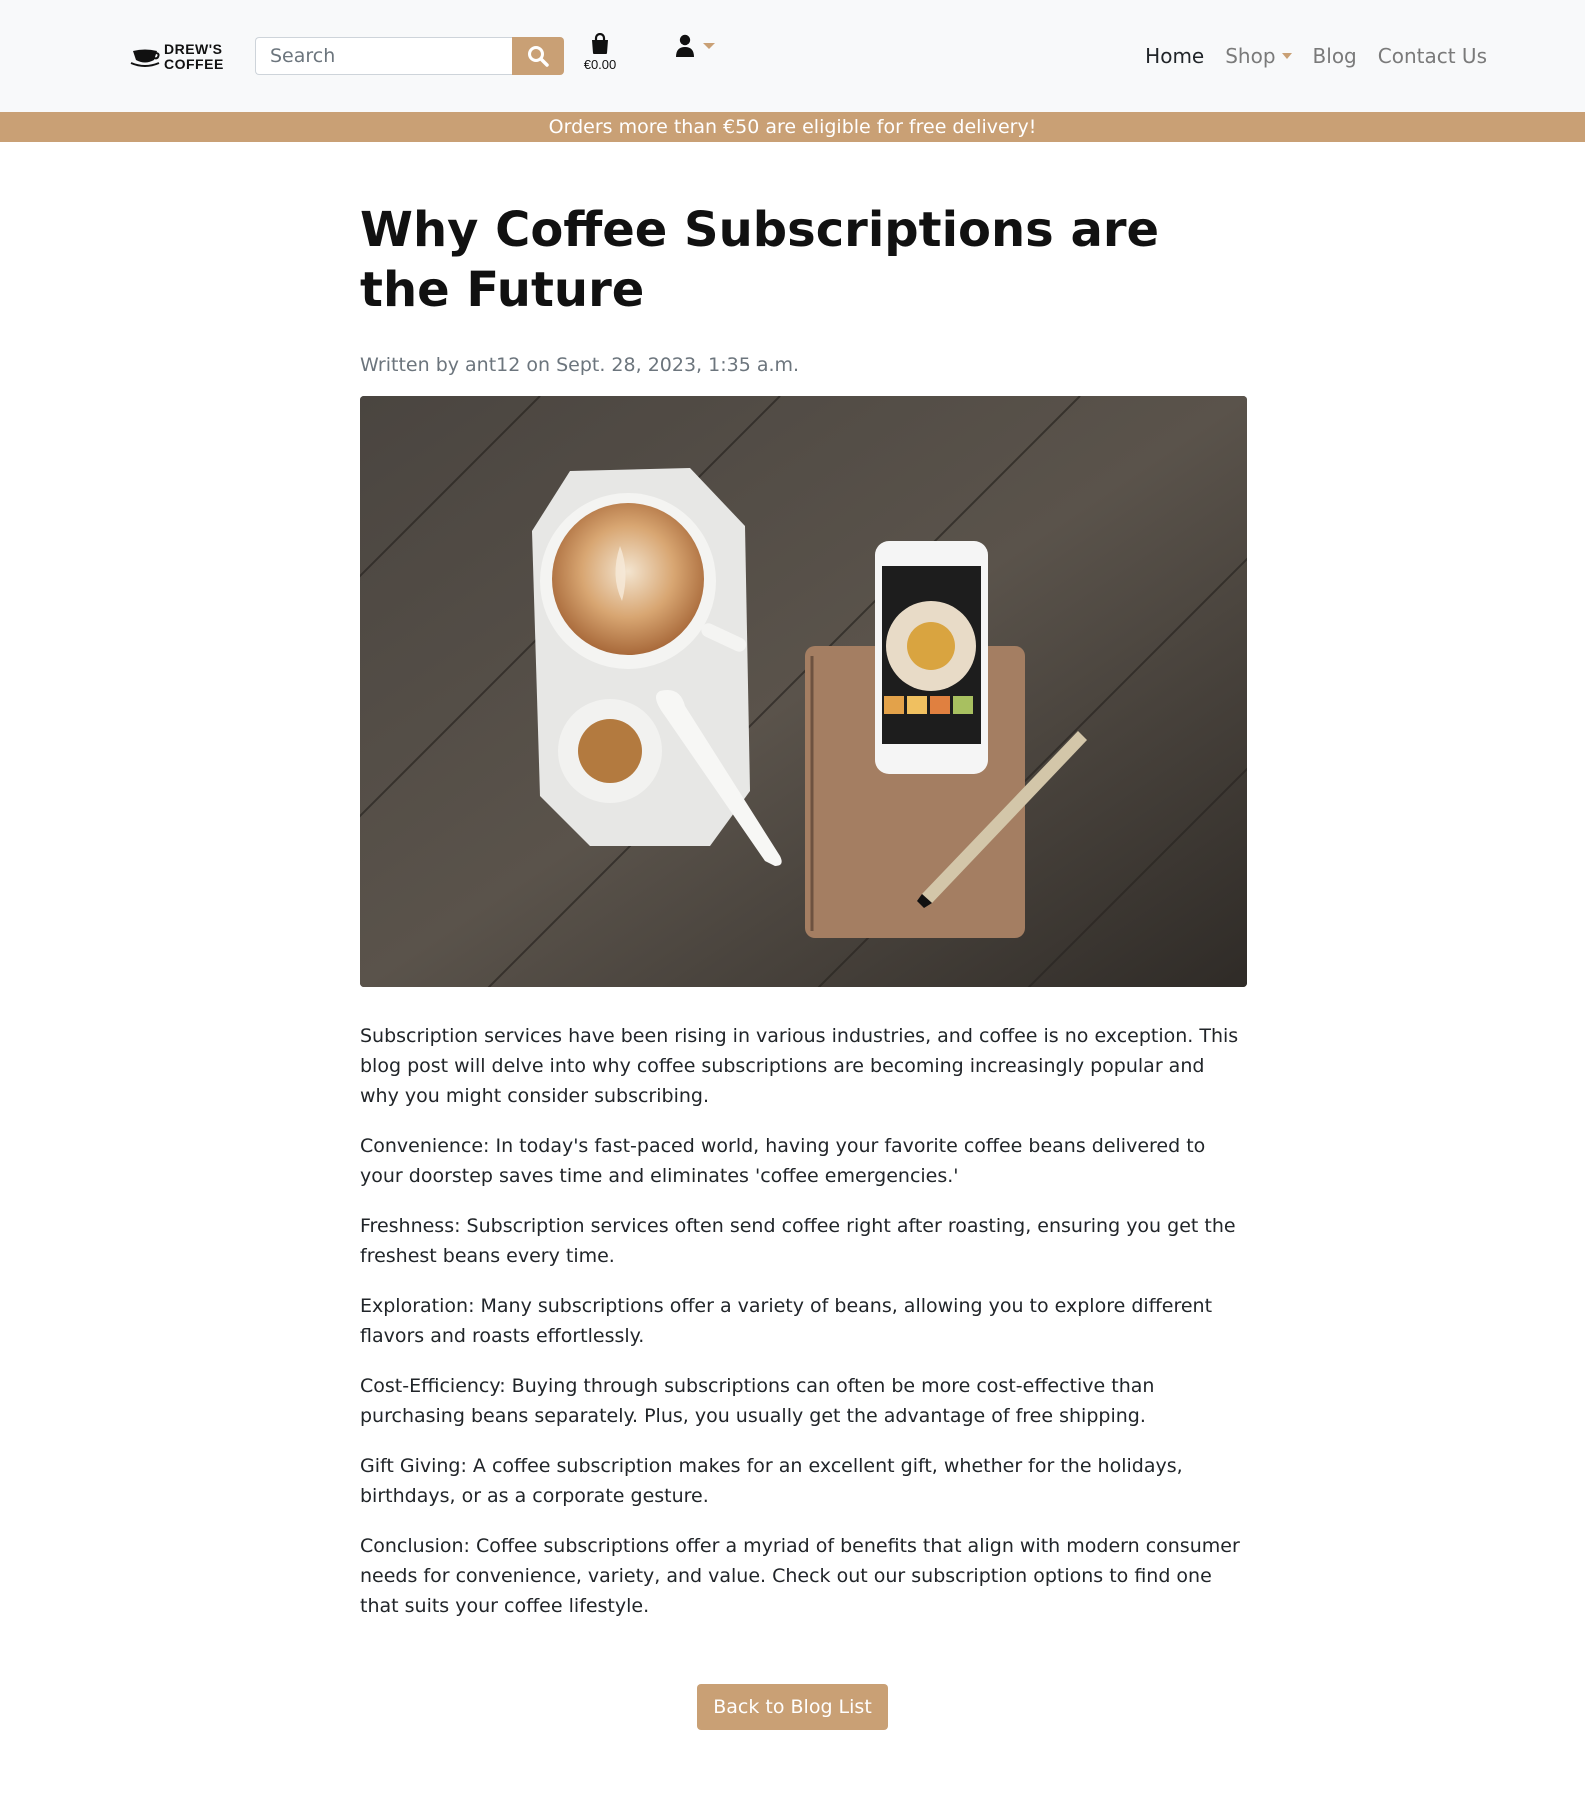 The height and width of the screenshot is (1810, 1585). What do you see at coordinates (1432, 56) in the screenshot?
I see `nav-contact: Contact Us` at bounding box center [1432, 56].